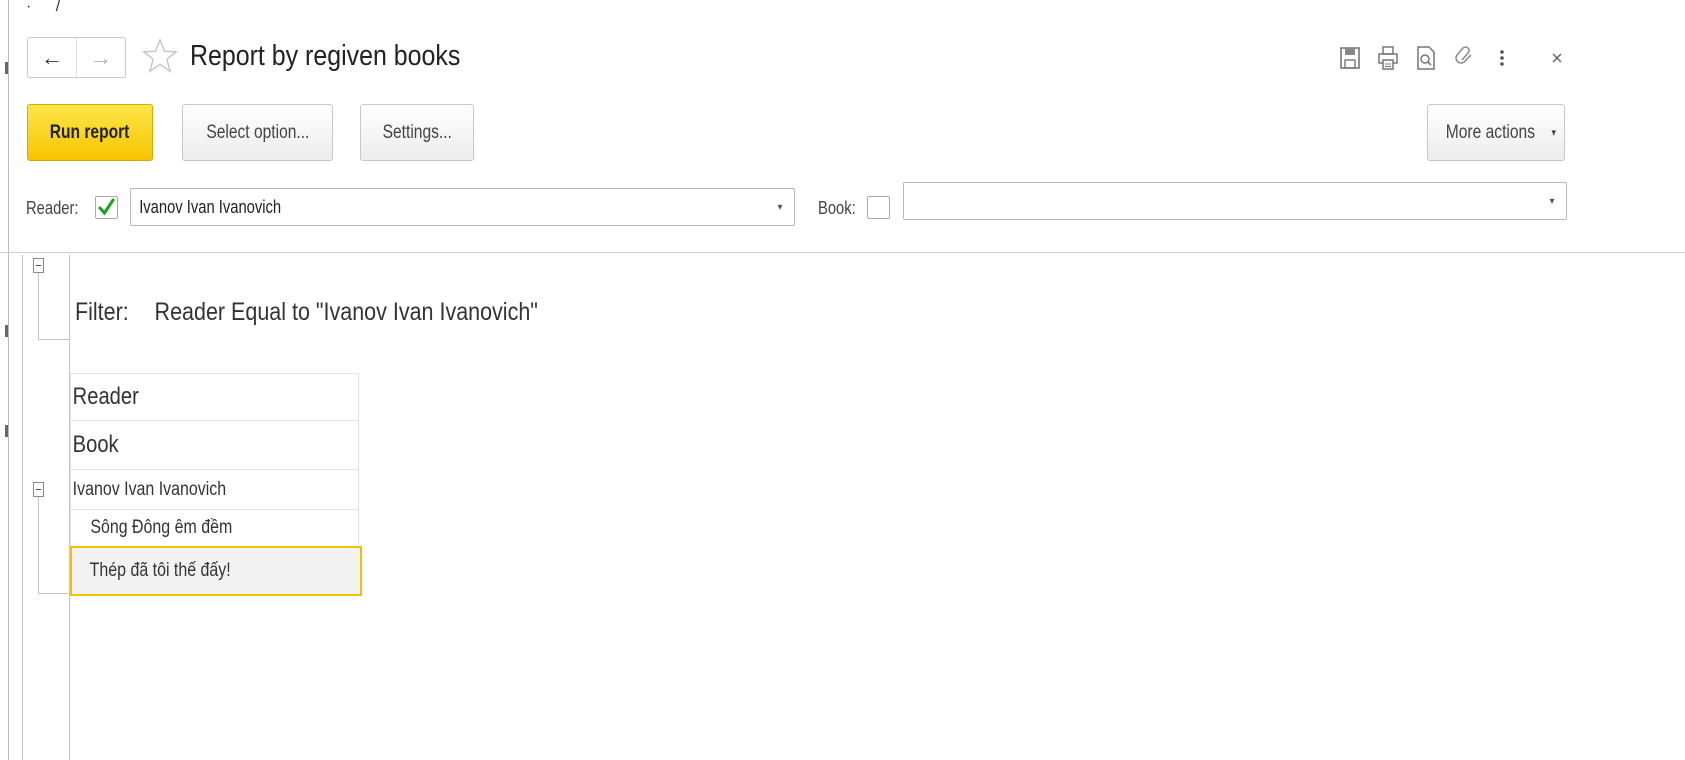 The image size is (1685, 760). I want to click on table-row-book-selected: Thép đã tôi thế đấy!, so click(216, 571).